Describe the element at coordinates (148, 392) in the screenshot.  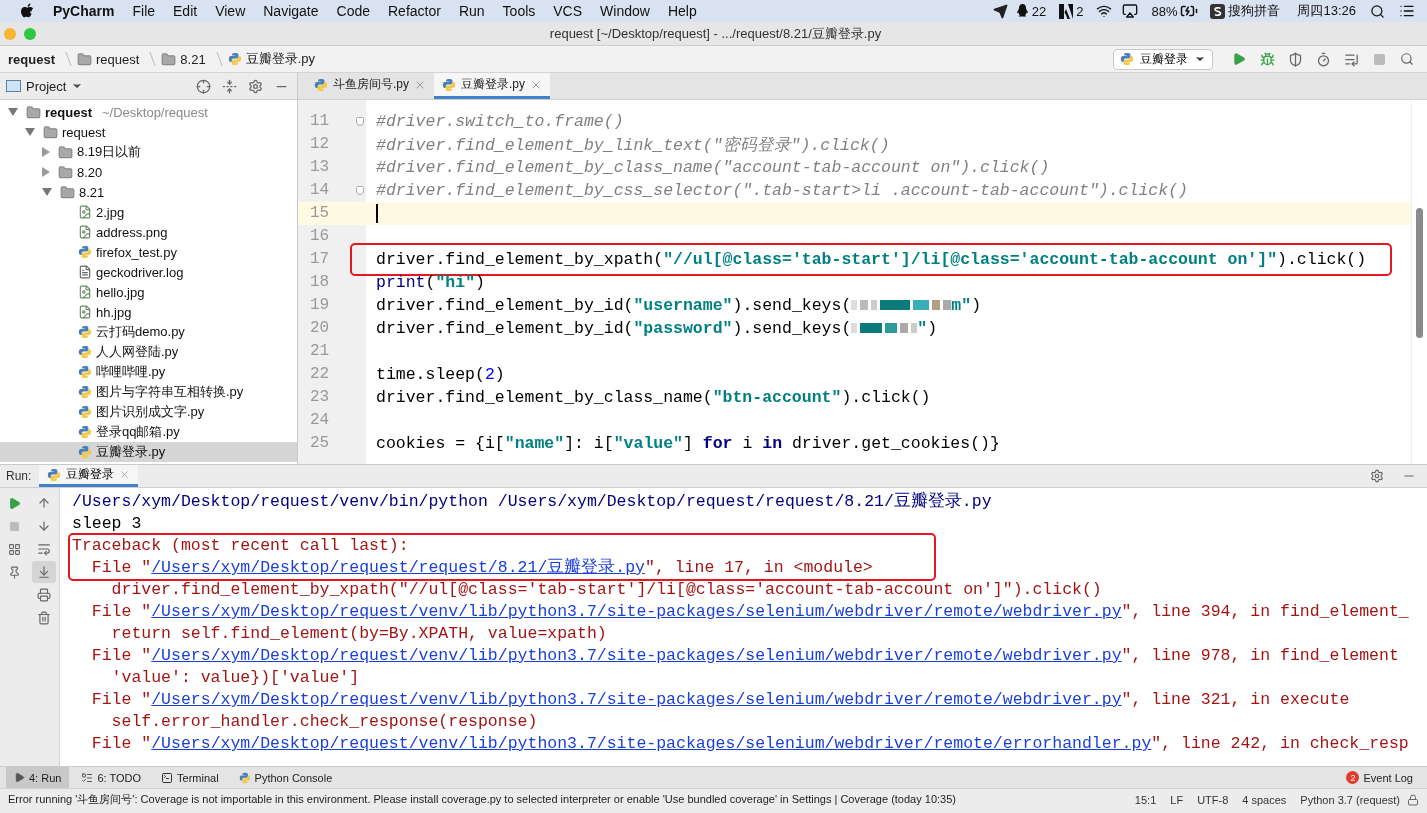
I see `tree-item: 图片与字符串互相转换.py` at that location.